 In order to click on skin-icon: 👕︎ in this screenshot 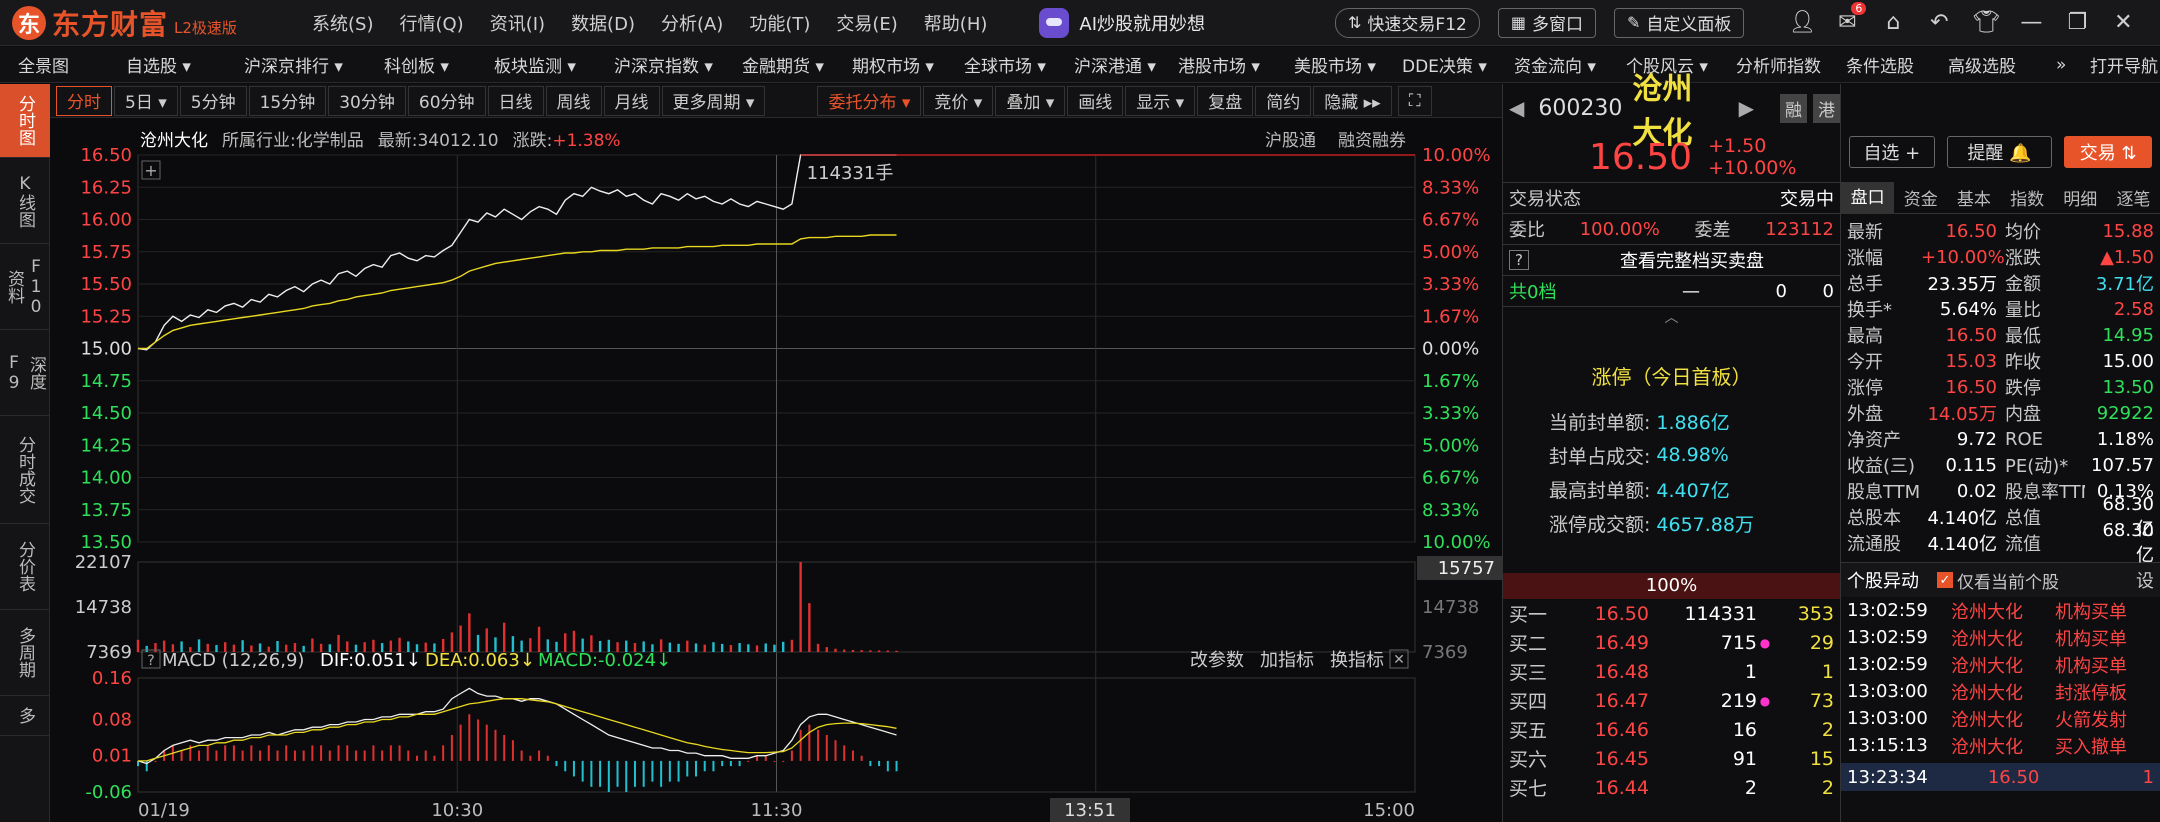, I will do `click(1986, 22)`.